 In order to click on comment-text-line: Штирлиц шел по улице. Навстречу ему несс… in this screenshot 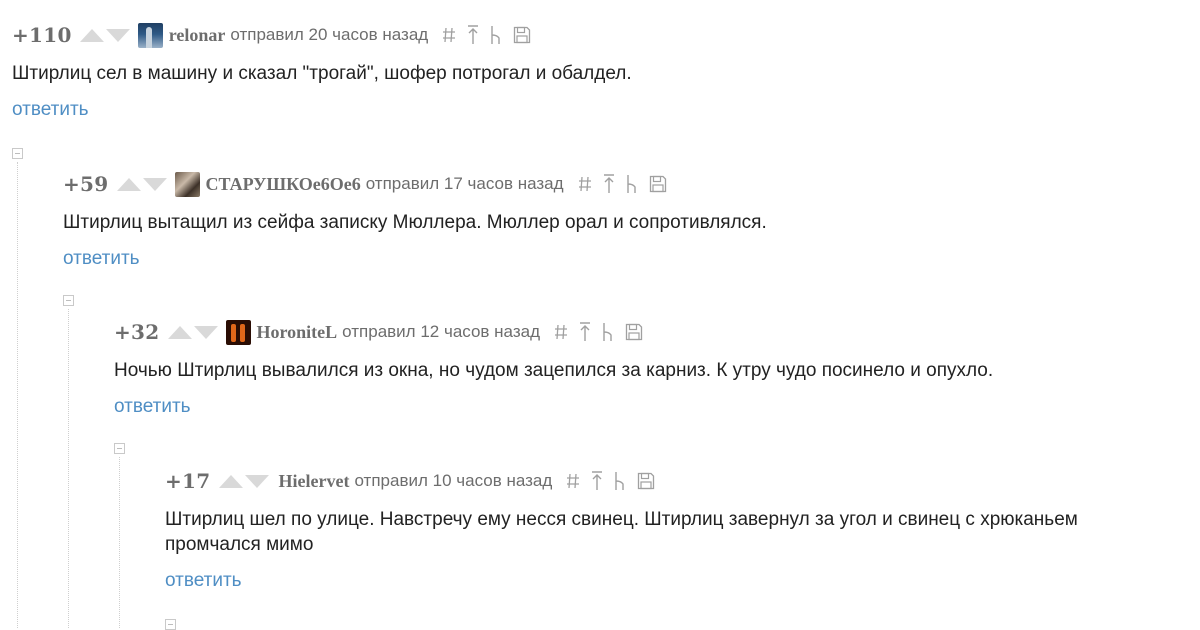, I will do `click(621, 519)`.